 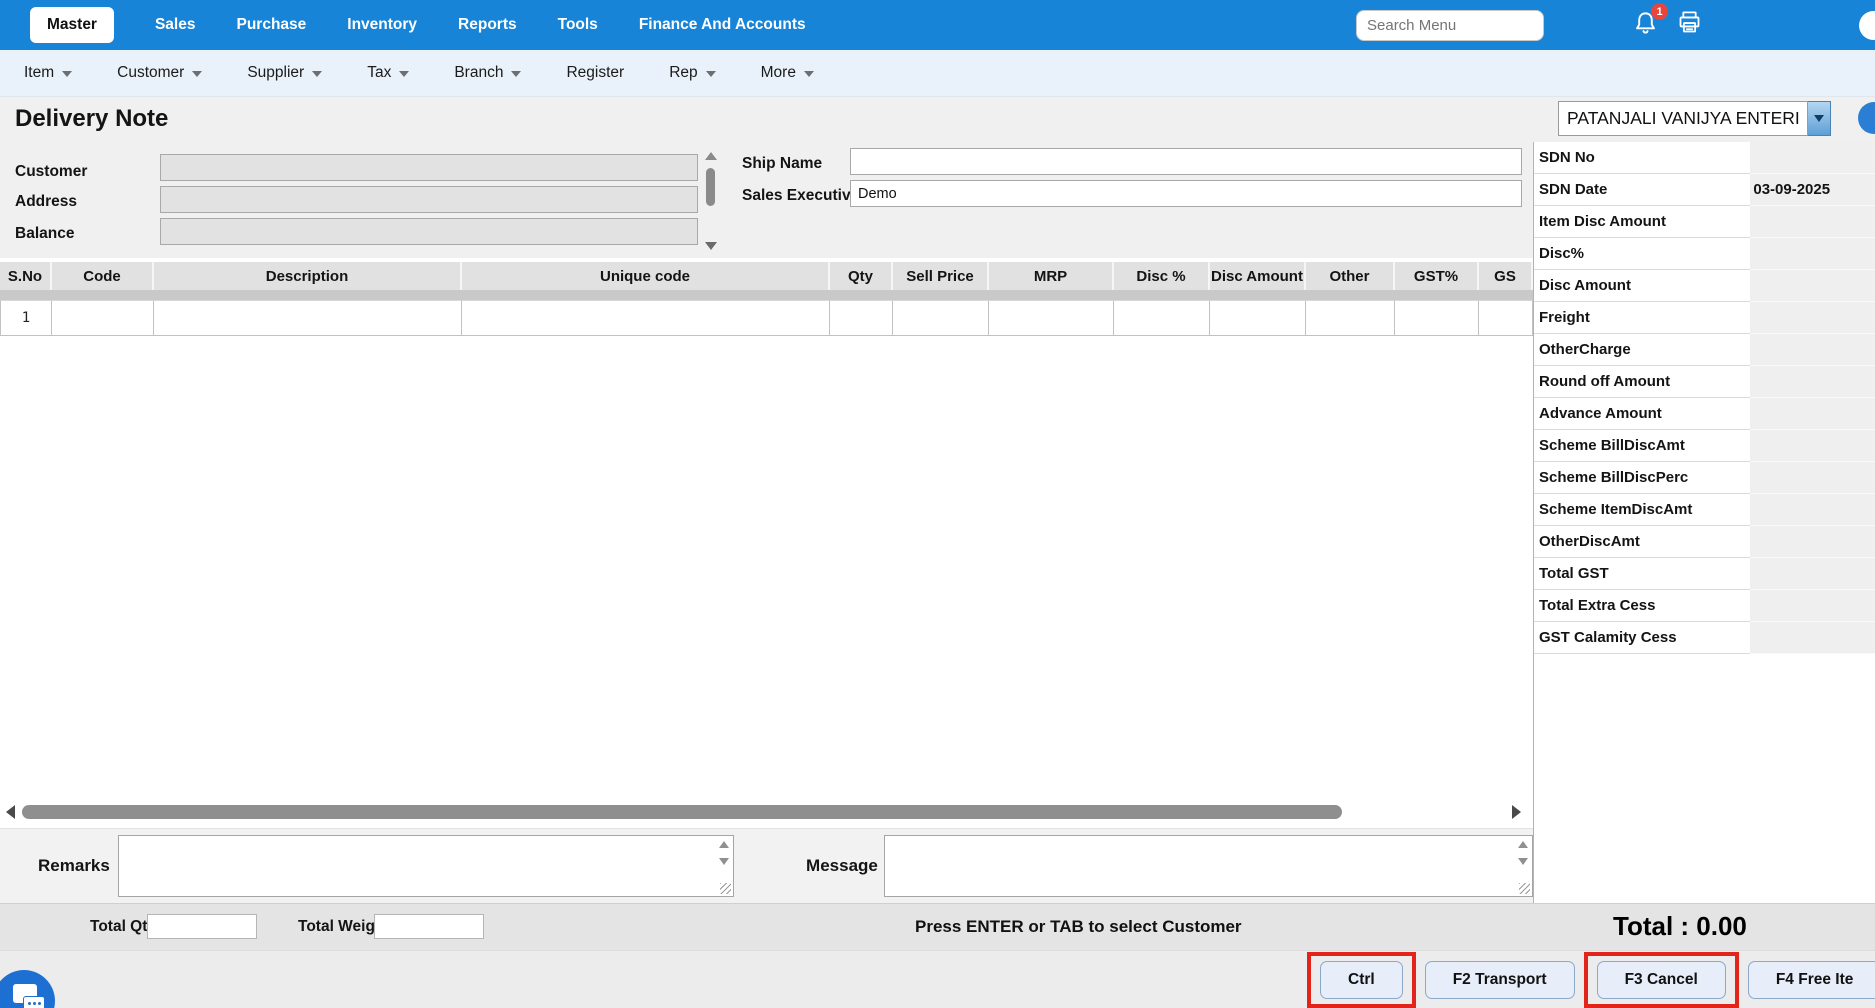 What do you see at coordinates (1350, 318) in the screenshot?
I see `cell-other` at bounding box center [1350, 318].